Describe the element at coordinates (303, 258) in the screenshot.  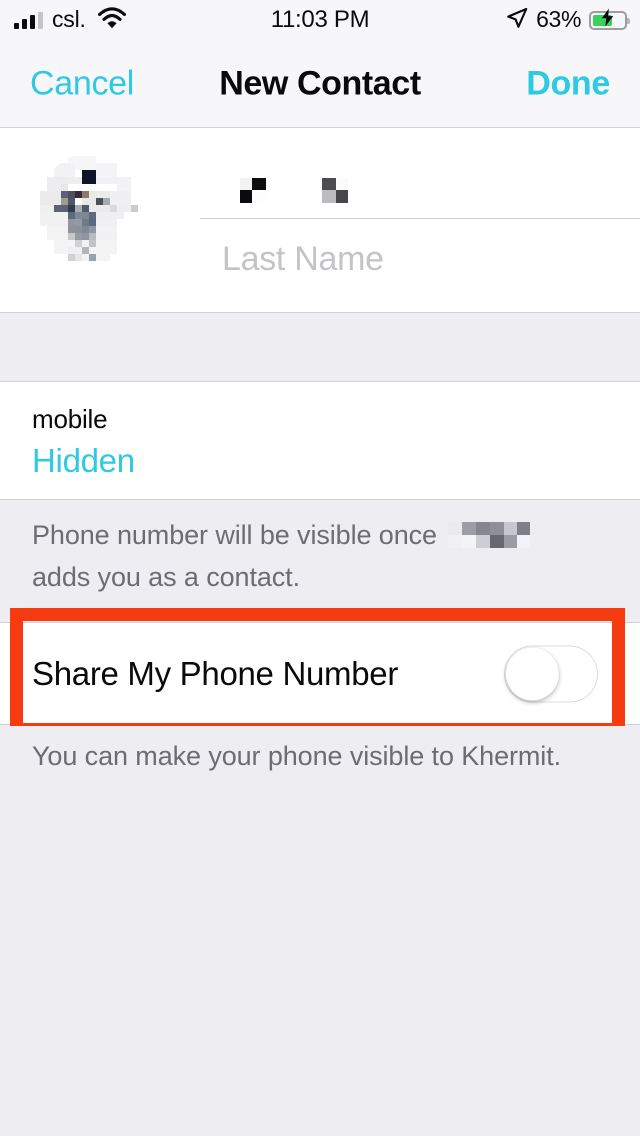
I see `last-name-placeholder: Last Name` at that location.